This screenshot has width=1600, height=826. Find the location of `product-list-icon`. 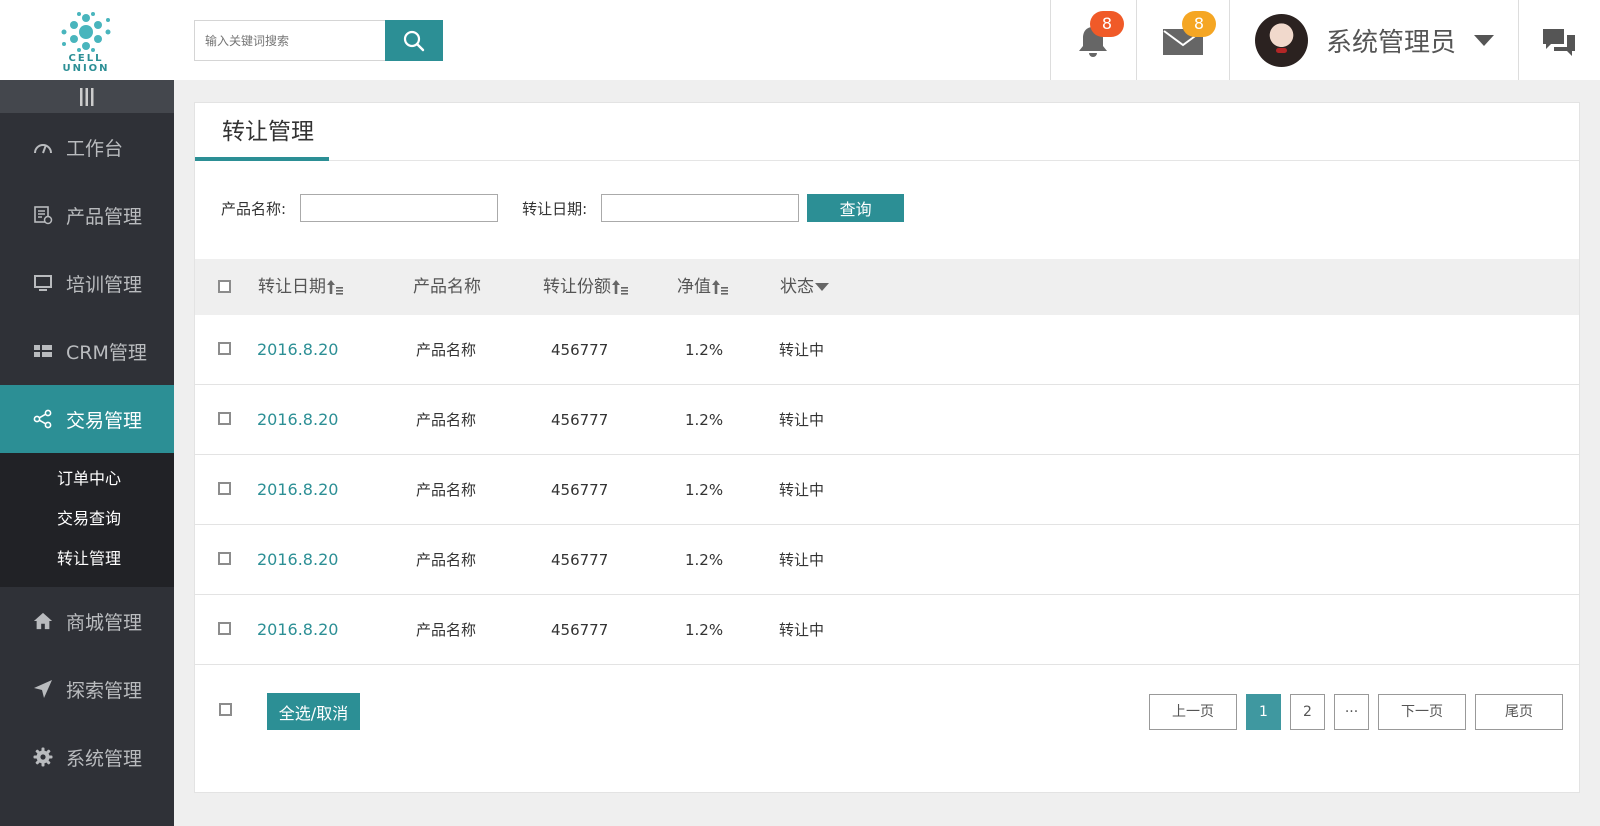

product-list-icon is located at coordinates (43, 215).